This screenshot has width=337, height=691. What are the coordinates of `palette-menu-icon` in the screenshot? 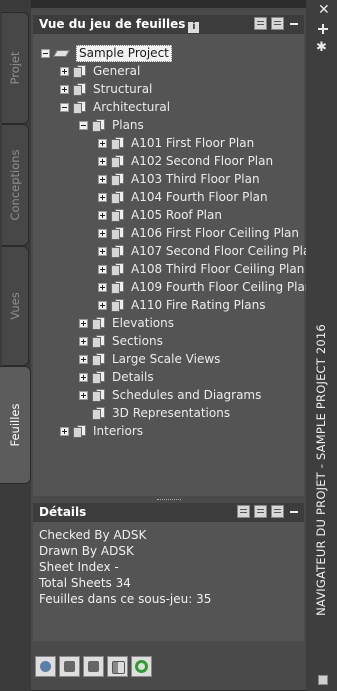 It's located at (323, 680).